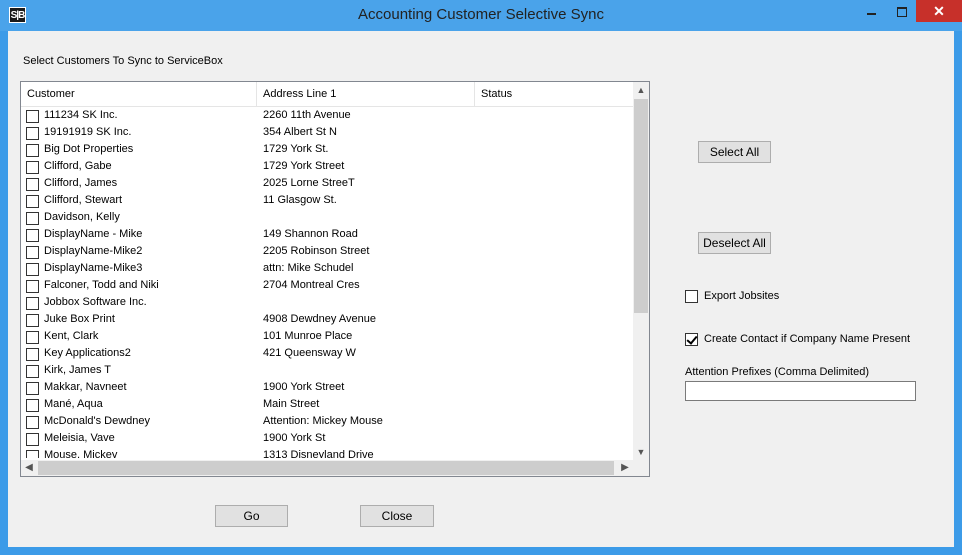 The height and width of the screenshot is (555, 962). What do you see at coordinates (807, 339) in the screenshot?
I see `create-contact-label: Create Contact if Company Name Present` at bounding box center [807, 339].